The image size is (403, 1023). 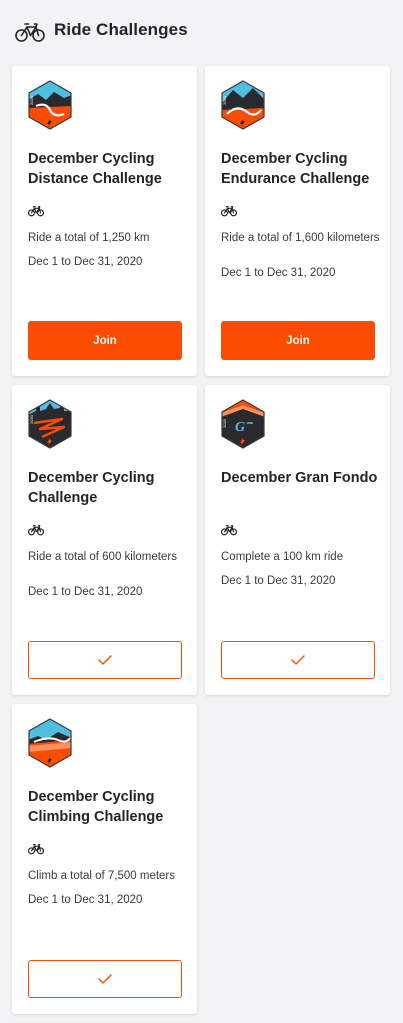 I want to click on svg-text: G, so click(x=240, y=427).